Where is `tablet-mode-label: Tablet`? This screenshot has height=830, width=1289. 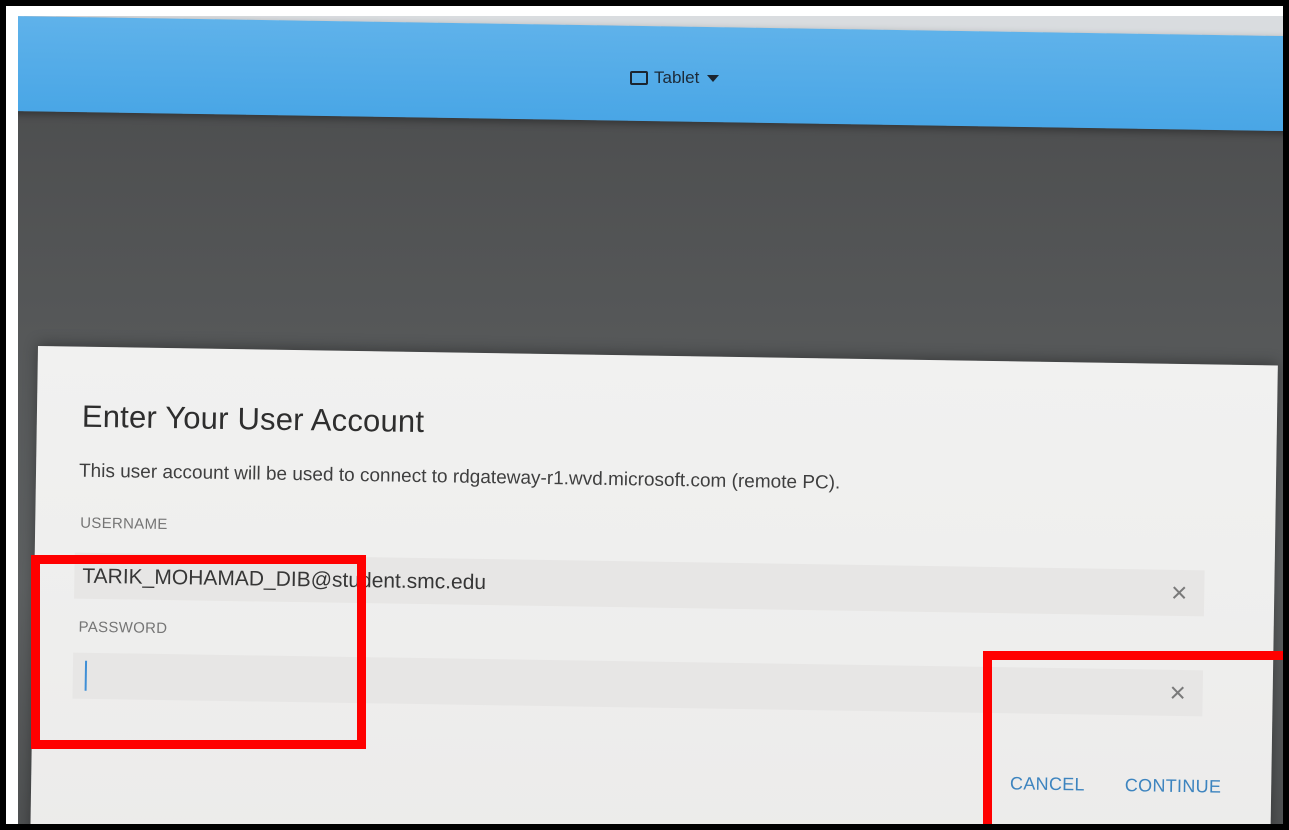 tablet-mode-label: Tablet is located at coordinates (677, 77).